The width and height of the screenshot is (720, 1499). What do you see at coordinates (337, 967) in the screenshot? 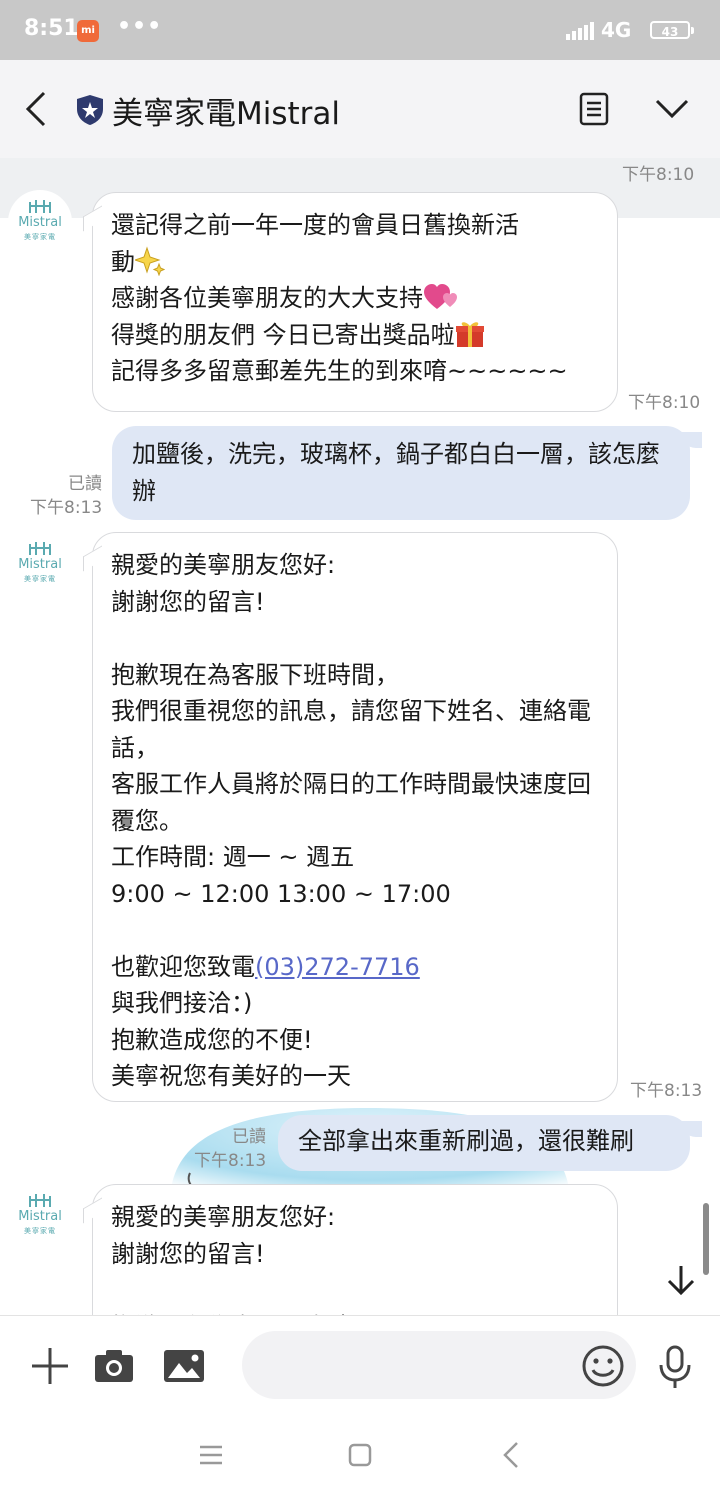
I see `phone-link: (03)272-7716` at bounding box center [337, 967].